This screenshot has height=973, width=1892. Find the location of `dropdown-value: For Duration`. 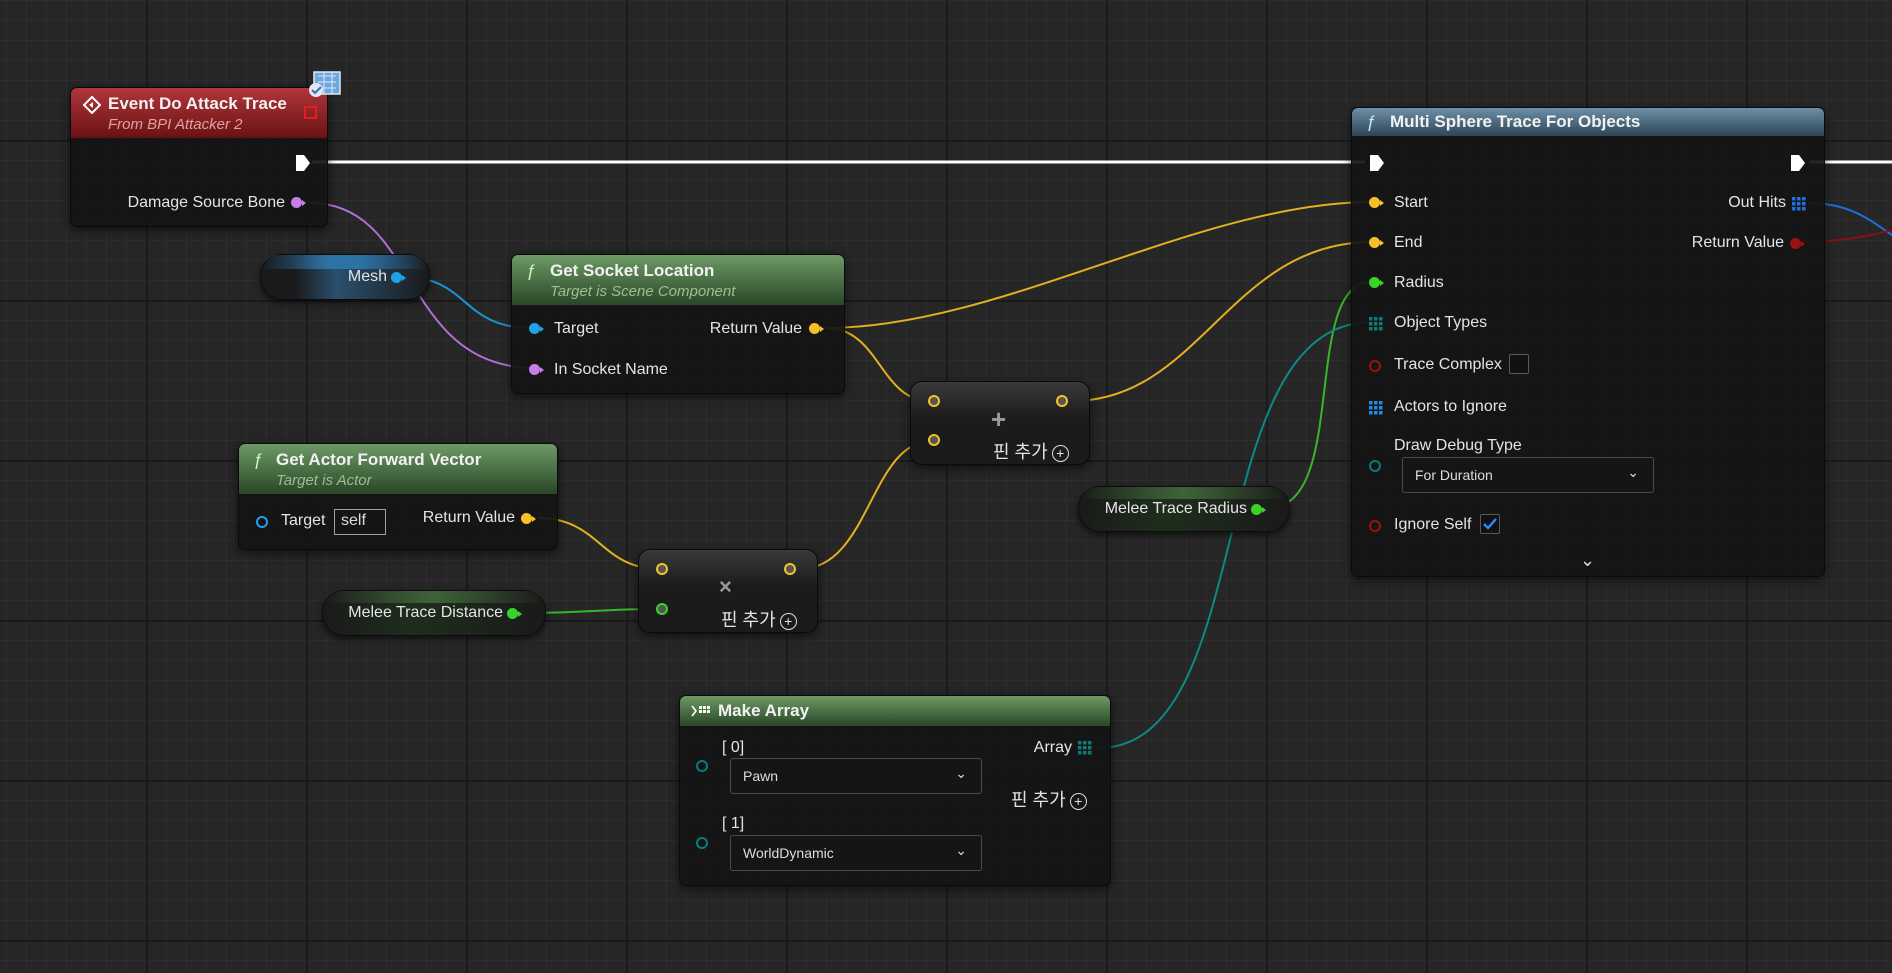

dropdown-value: For Duration is located at coordinates (1454, 475).